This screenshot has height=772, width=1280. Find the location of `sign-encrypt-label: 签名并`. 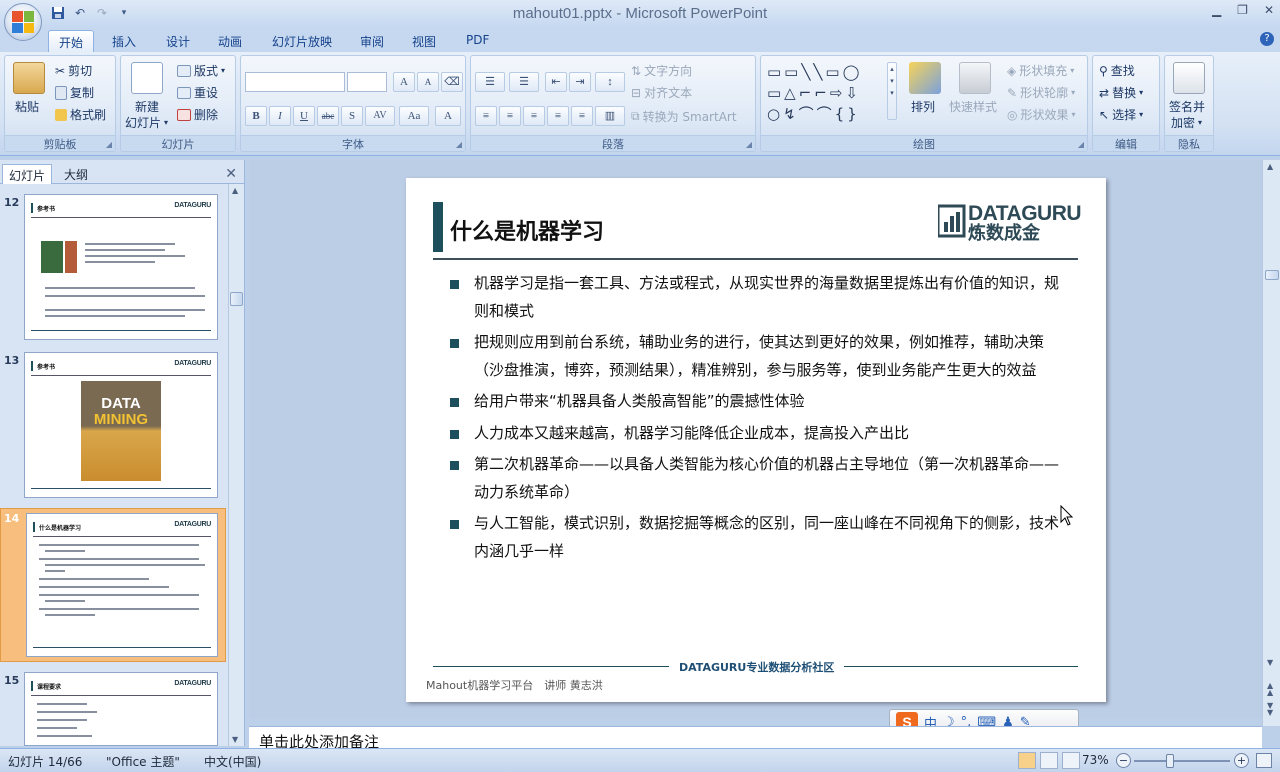

sign-encrypt-label: 签名并 is located at coordinates (1187, 106).